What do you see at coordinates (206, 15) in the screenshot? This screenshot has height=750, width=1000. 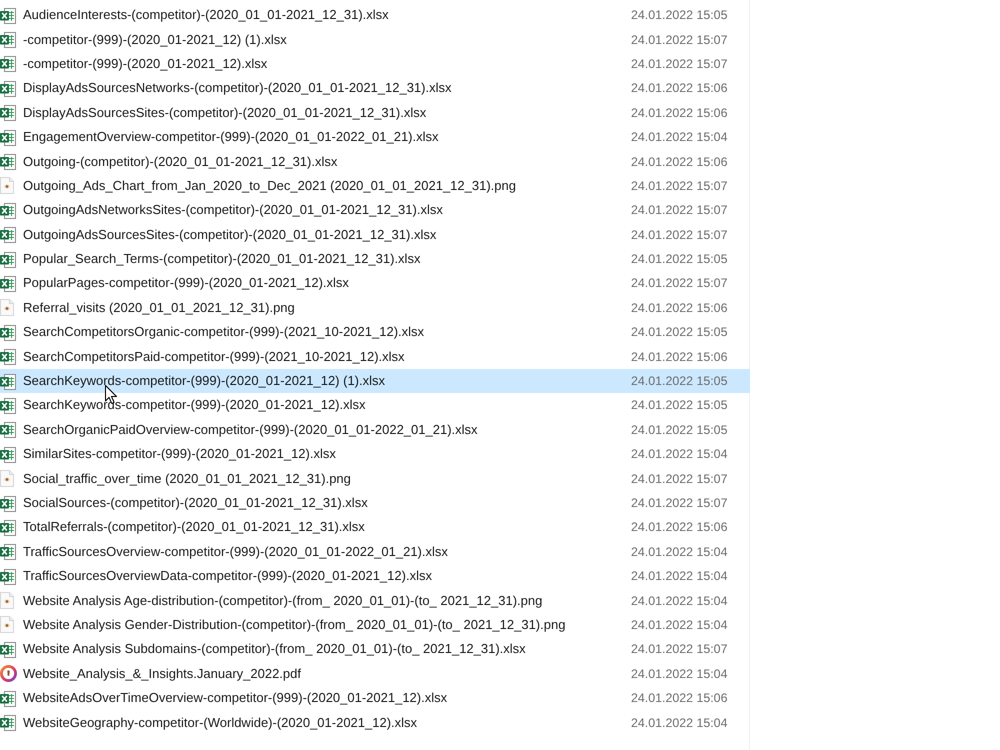 I see `file-name: AudienceInterests-(competitor)-(2020_01_01-2021_12_31).xlsx` at bounding box center [206, 15].